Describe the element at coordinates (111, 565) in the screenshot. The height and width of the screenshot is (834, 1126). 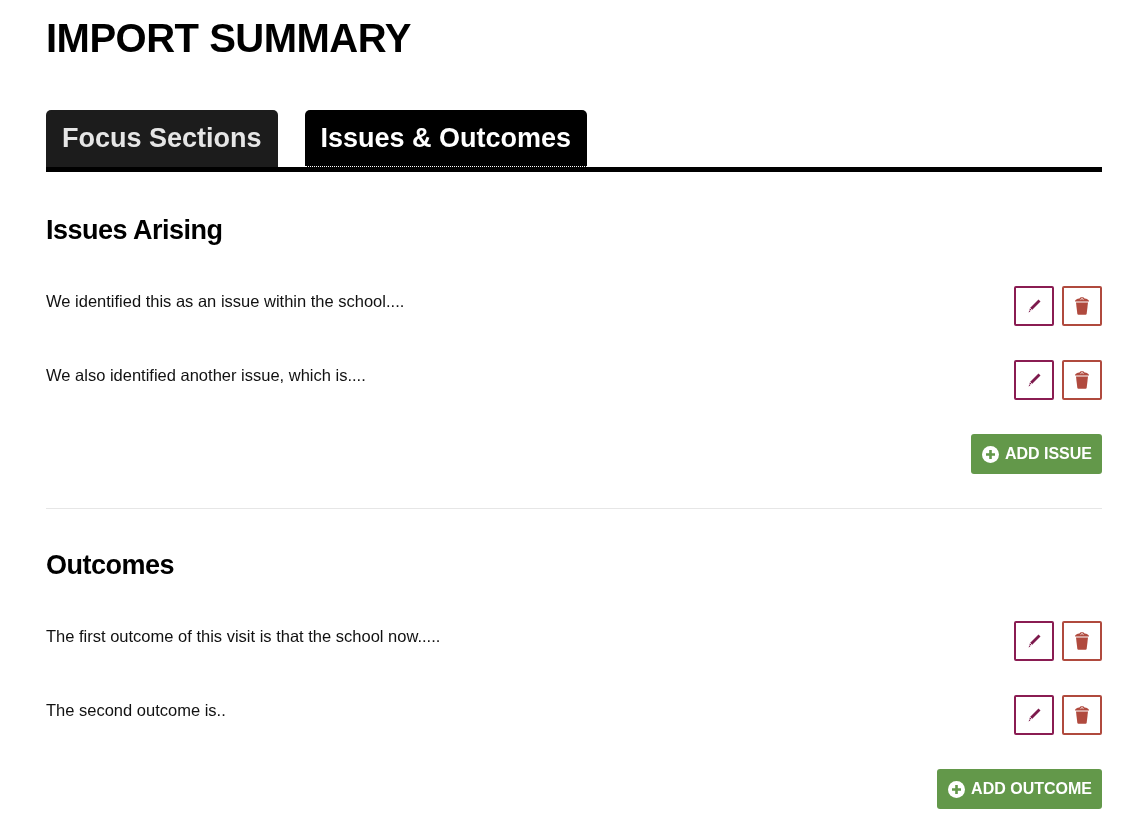
I see `section-heading: Outcomes` at that location.